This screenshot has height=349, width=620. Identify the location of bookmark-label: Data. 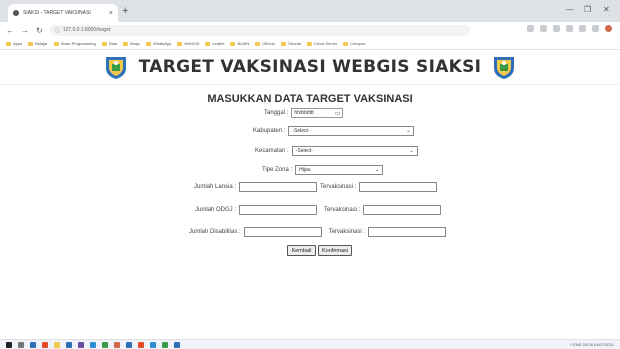
(113, 43).